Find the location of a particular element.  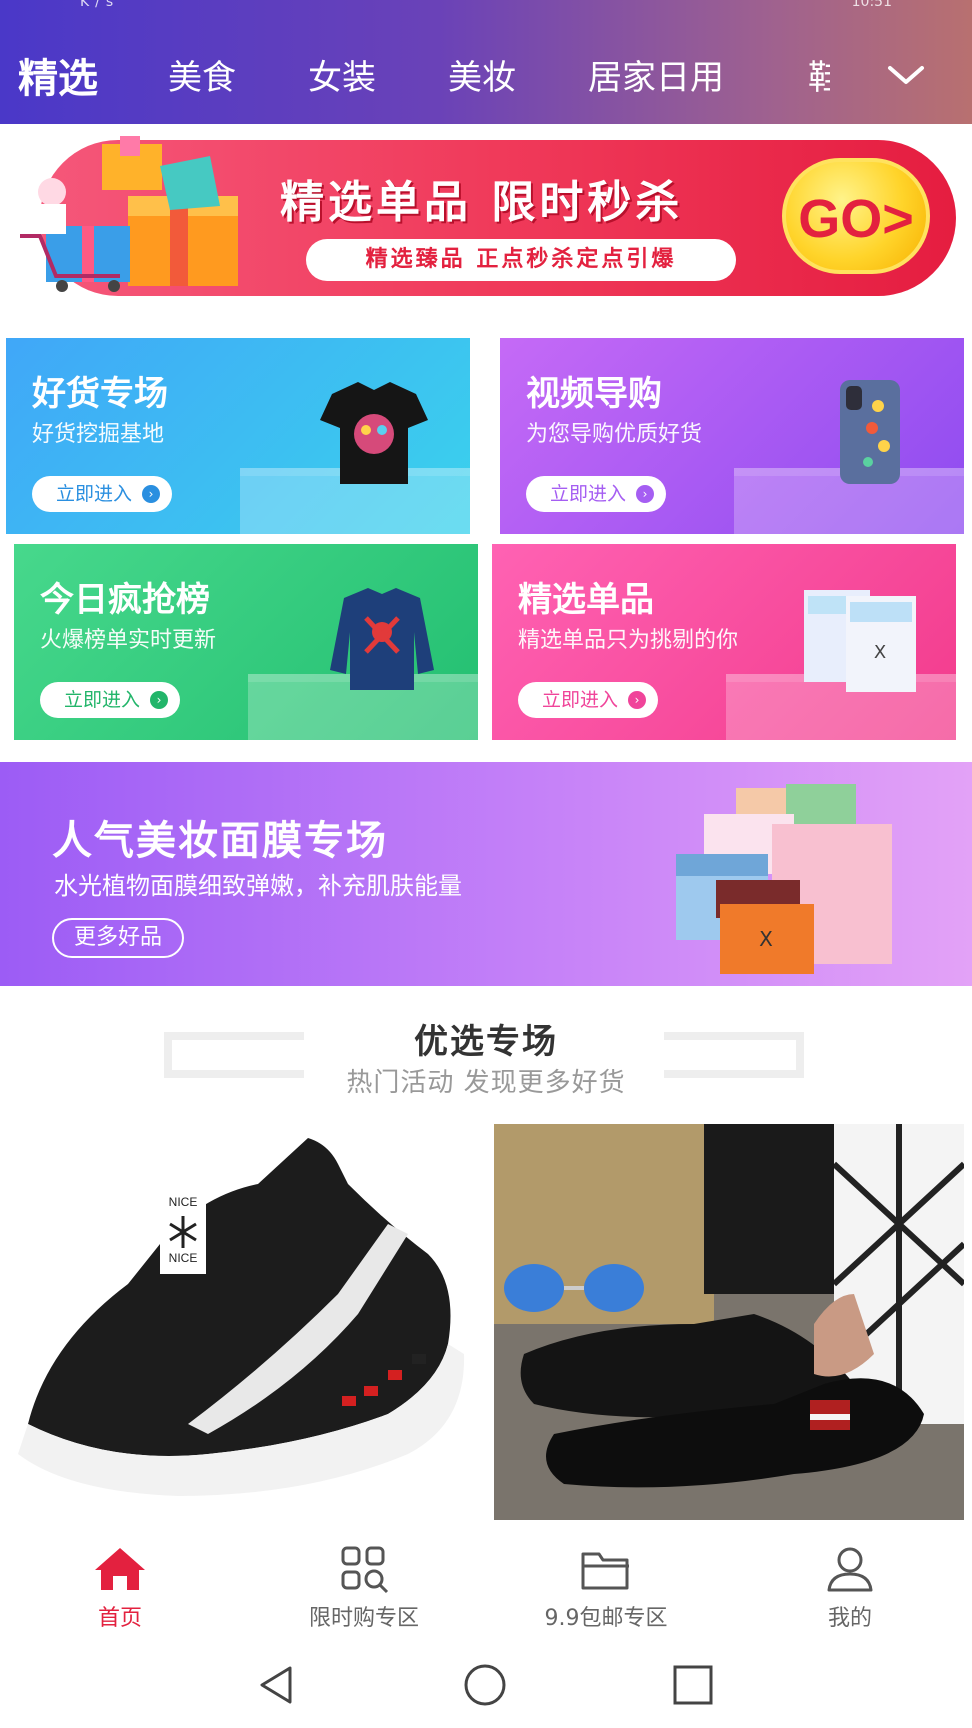

status-bar: K/s 10:51 is located at coordinates (486, 7).